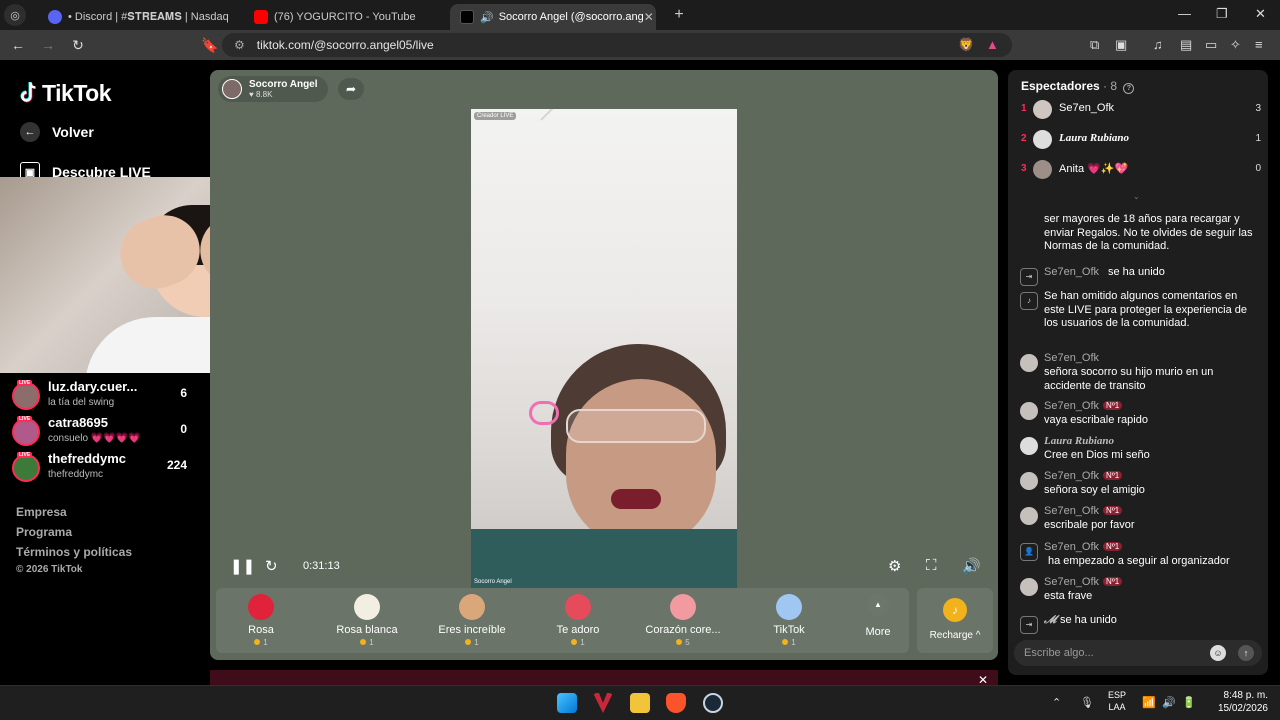 This screenshot has width=1280, height=720. What do you see at coordinates (578, 620) in the screenshot?
I see `gift-te-adoro: Te adoro 1` at bounding box center [578, 620].